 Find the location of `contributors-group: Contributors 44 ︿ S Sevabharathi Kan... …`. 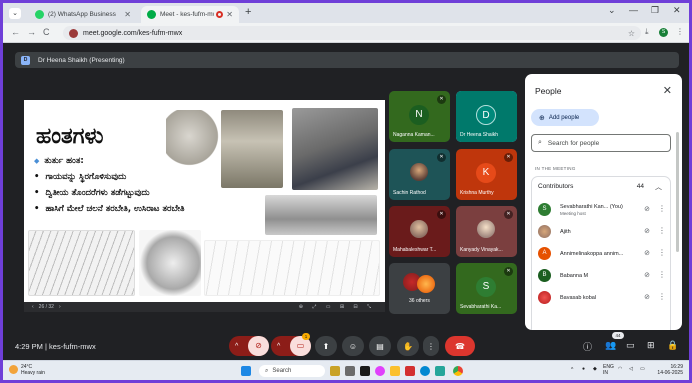

contributors-group: Contributors 44 ︿ S Sevabharathi Kan... … is located at coordinates (601, 253).